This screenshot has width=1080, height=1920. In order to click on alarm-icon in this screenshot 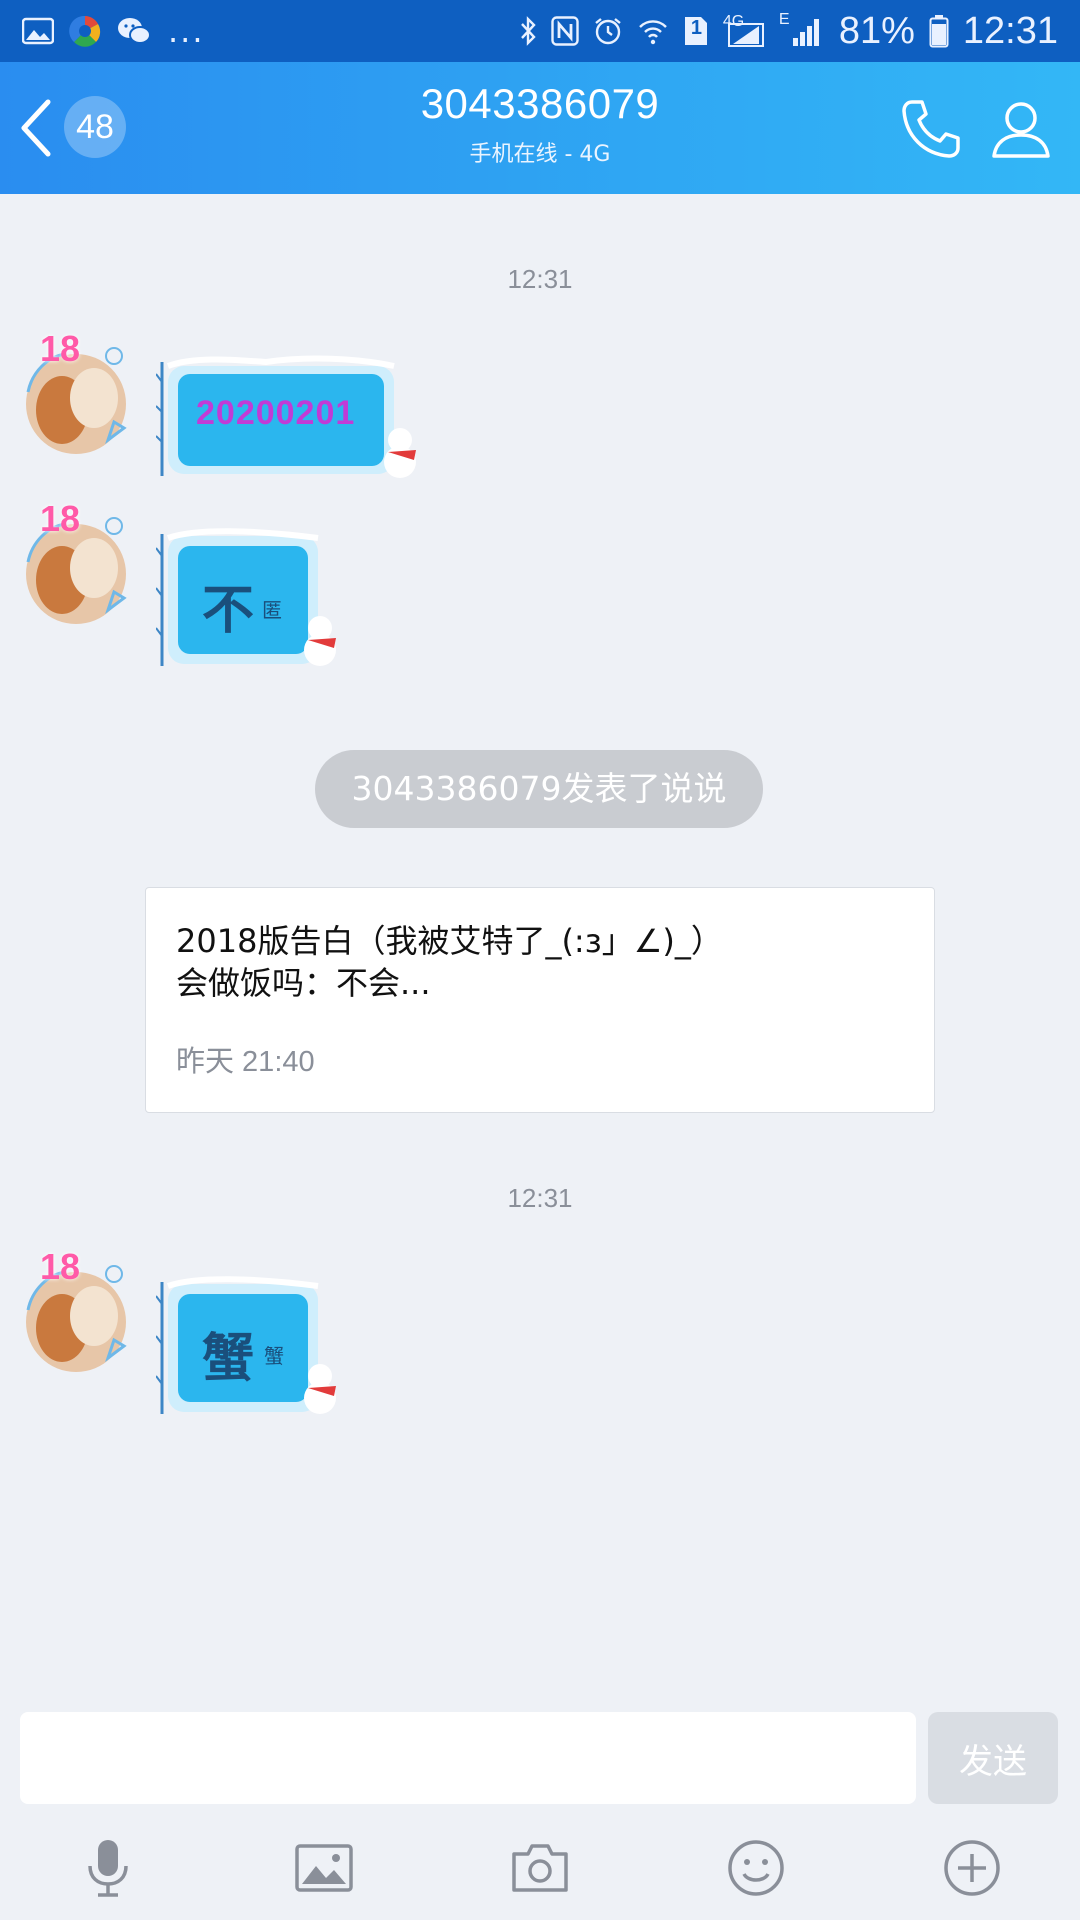, I will do `click(608, 31)`.